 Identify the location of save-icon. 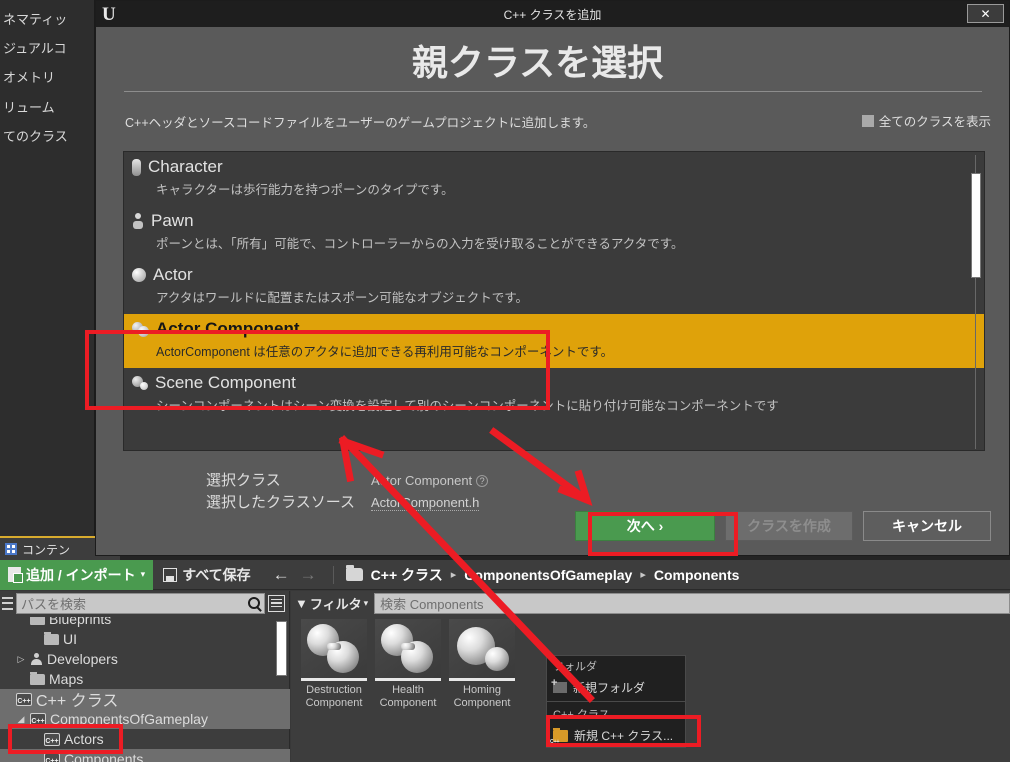
(170, 574).